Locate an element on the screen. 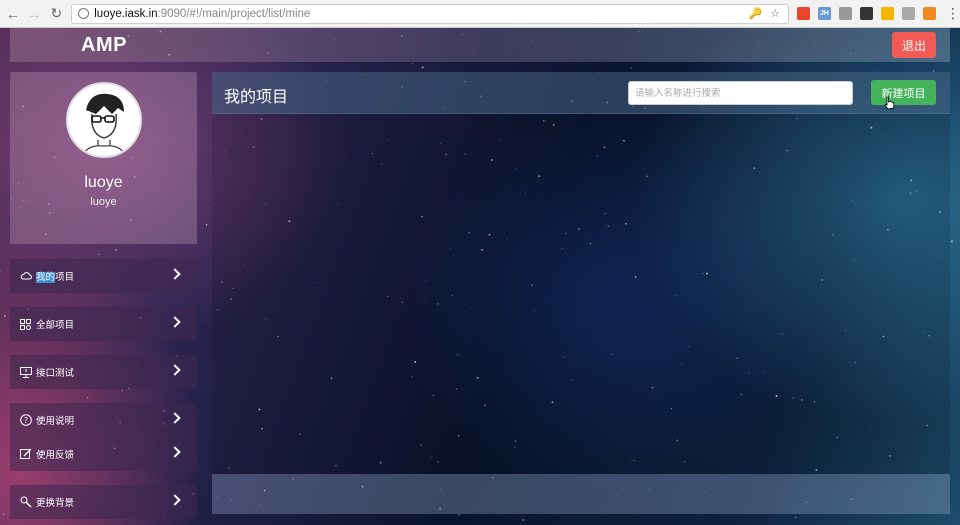  page-title: 我的项目 is located at coordinates (256, 97).